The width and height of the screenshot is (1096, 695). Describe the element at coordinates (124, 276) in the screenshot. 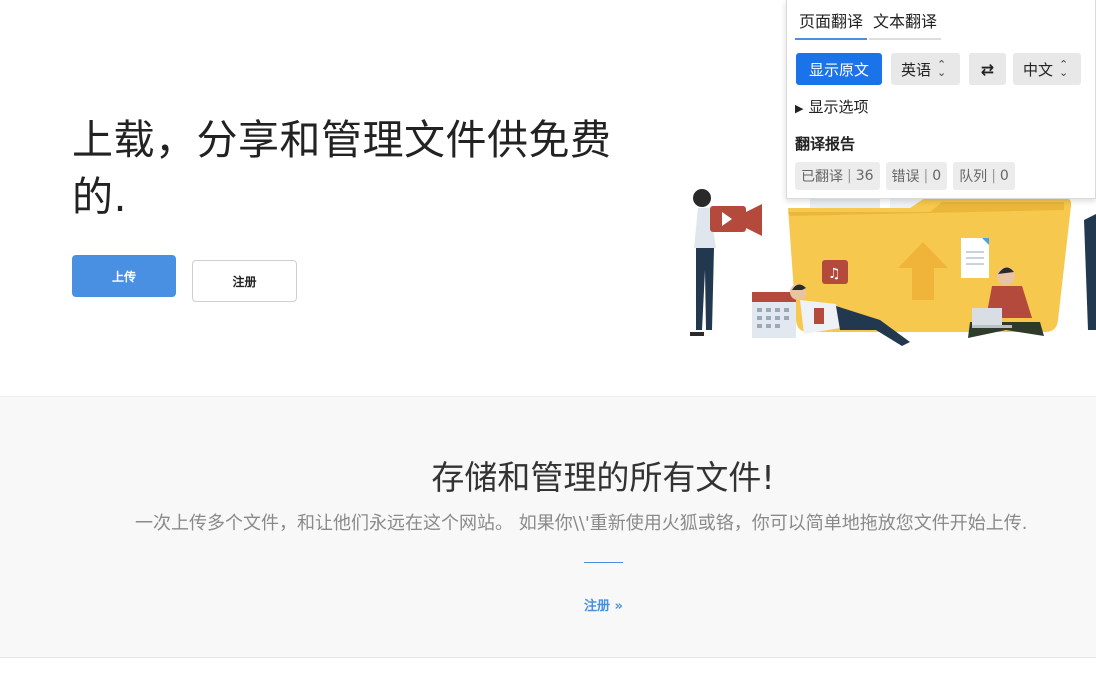

I see `upload-button: 上传` at that location.